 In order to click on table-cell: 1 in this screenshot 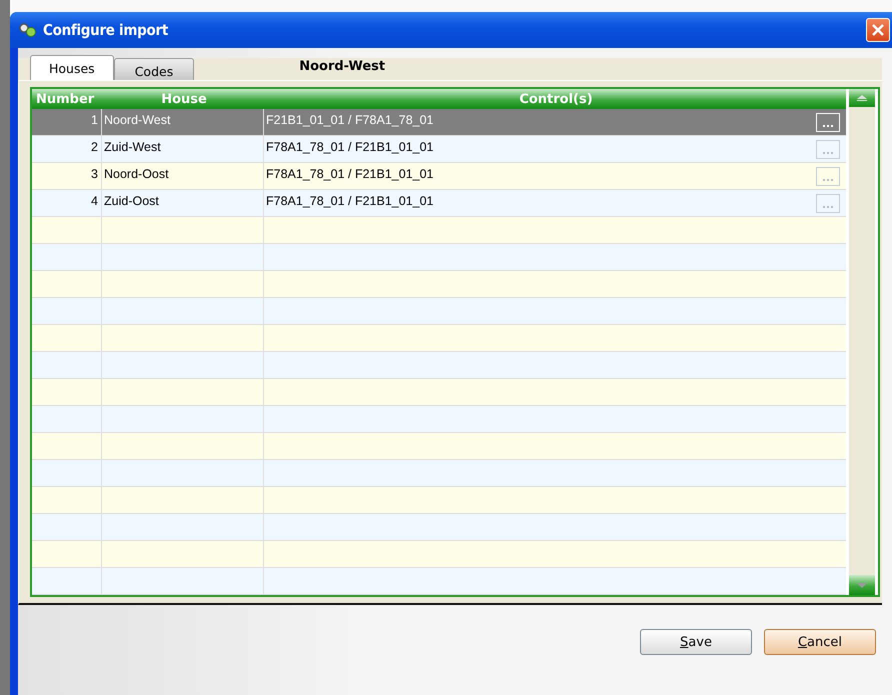, I will do `click(67, 122)`.